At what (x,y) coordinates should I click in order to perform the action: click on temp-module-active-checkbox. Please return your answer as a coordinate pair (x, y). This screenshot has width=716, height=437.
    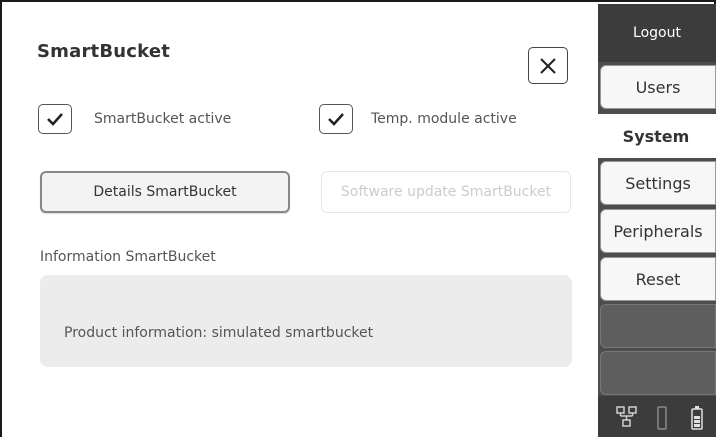
    Looking at the image, I should click on (336, 119).